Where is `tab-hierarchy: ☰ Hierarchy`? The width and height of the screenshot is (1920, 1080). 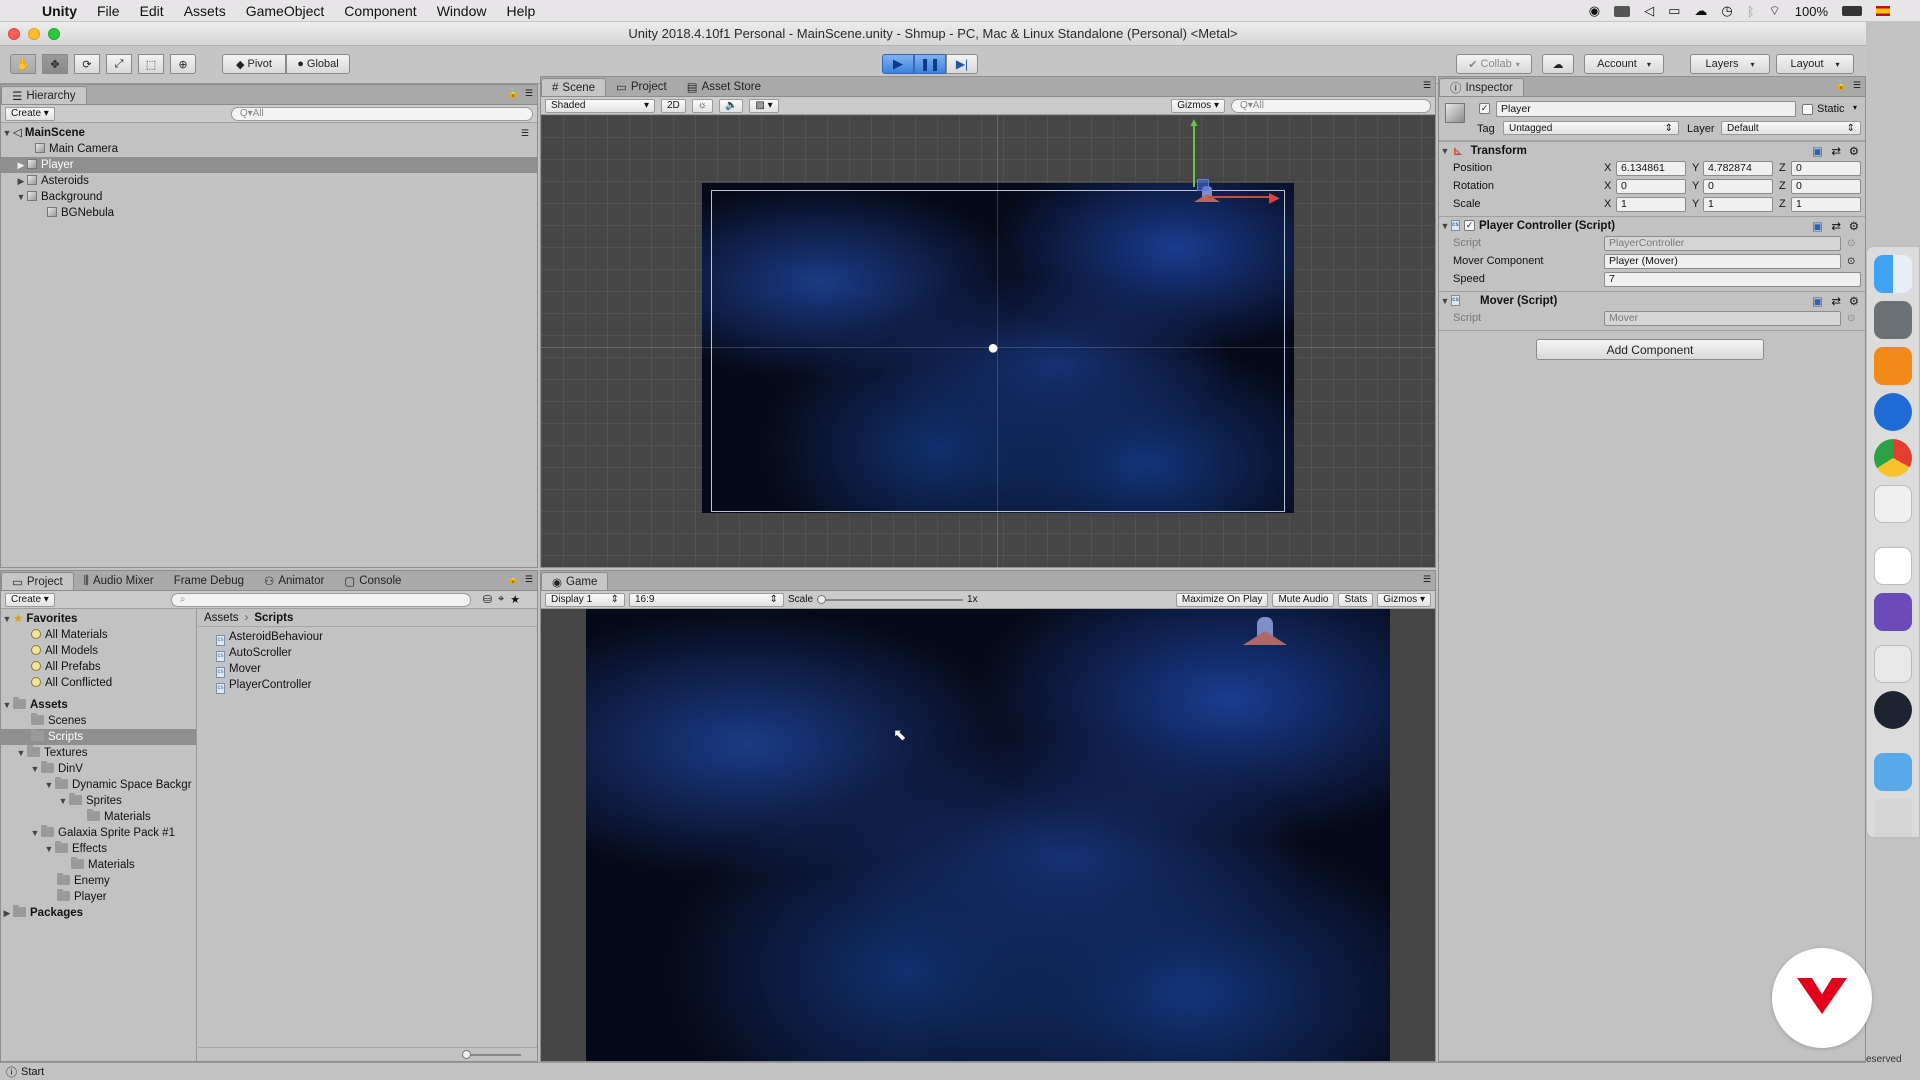 tab-hierarchy: ☰ Hierarchy is located at coordinates (44, 95).